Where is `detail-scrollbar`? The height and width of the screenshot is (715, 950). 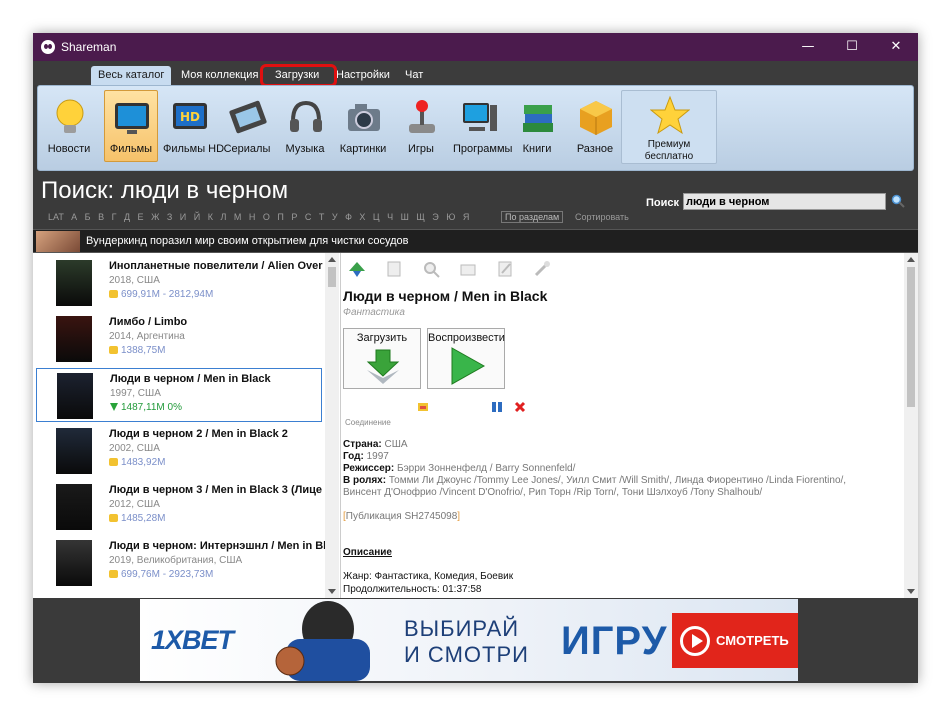 detail-scrollbar is located at coordinates (911, 425).